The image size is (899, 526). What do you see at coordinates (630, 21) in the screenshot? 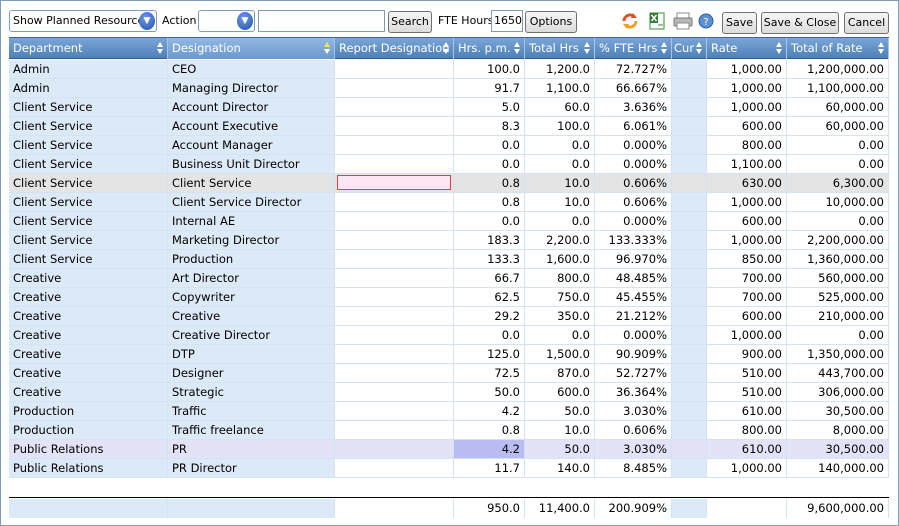
I see `refresh-icon` at bounding box center [630, 21].